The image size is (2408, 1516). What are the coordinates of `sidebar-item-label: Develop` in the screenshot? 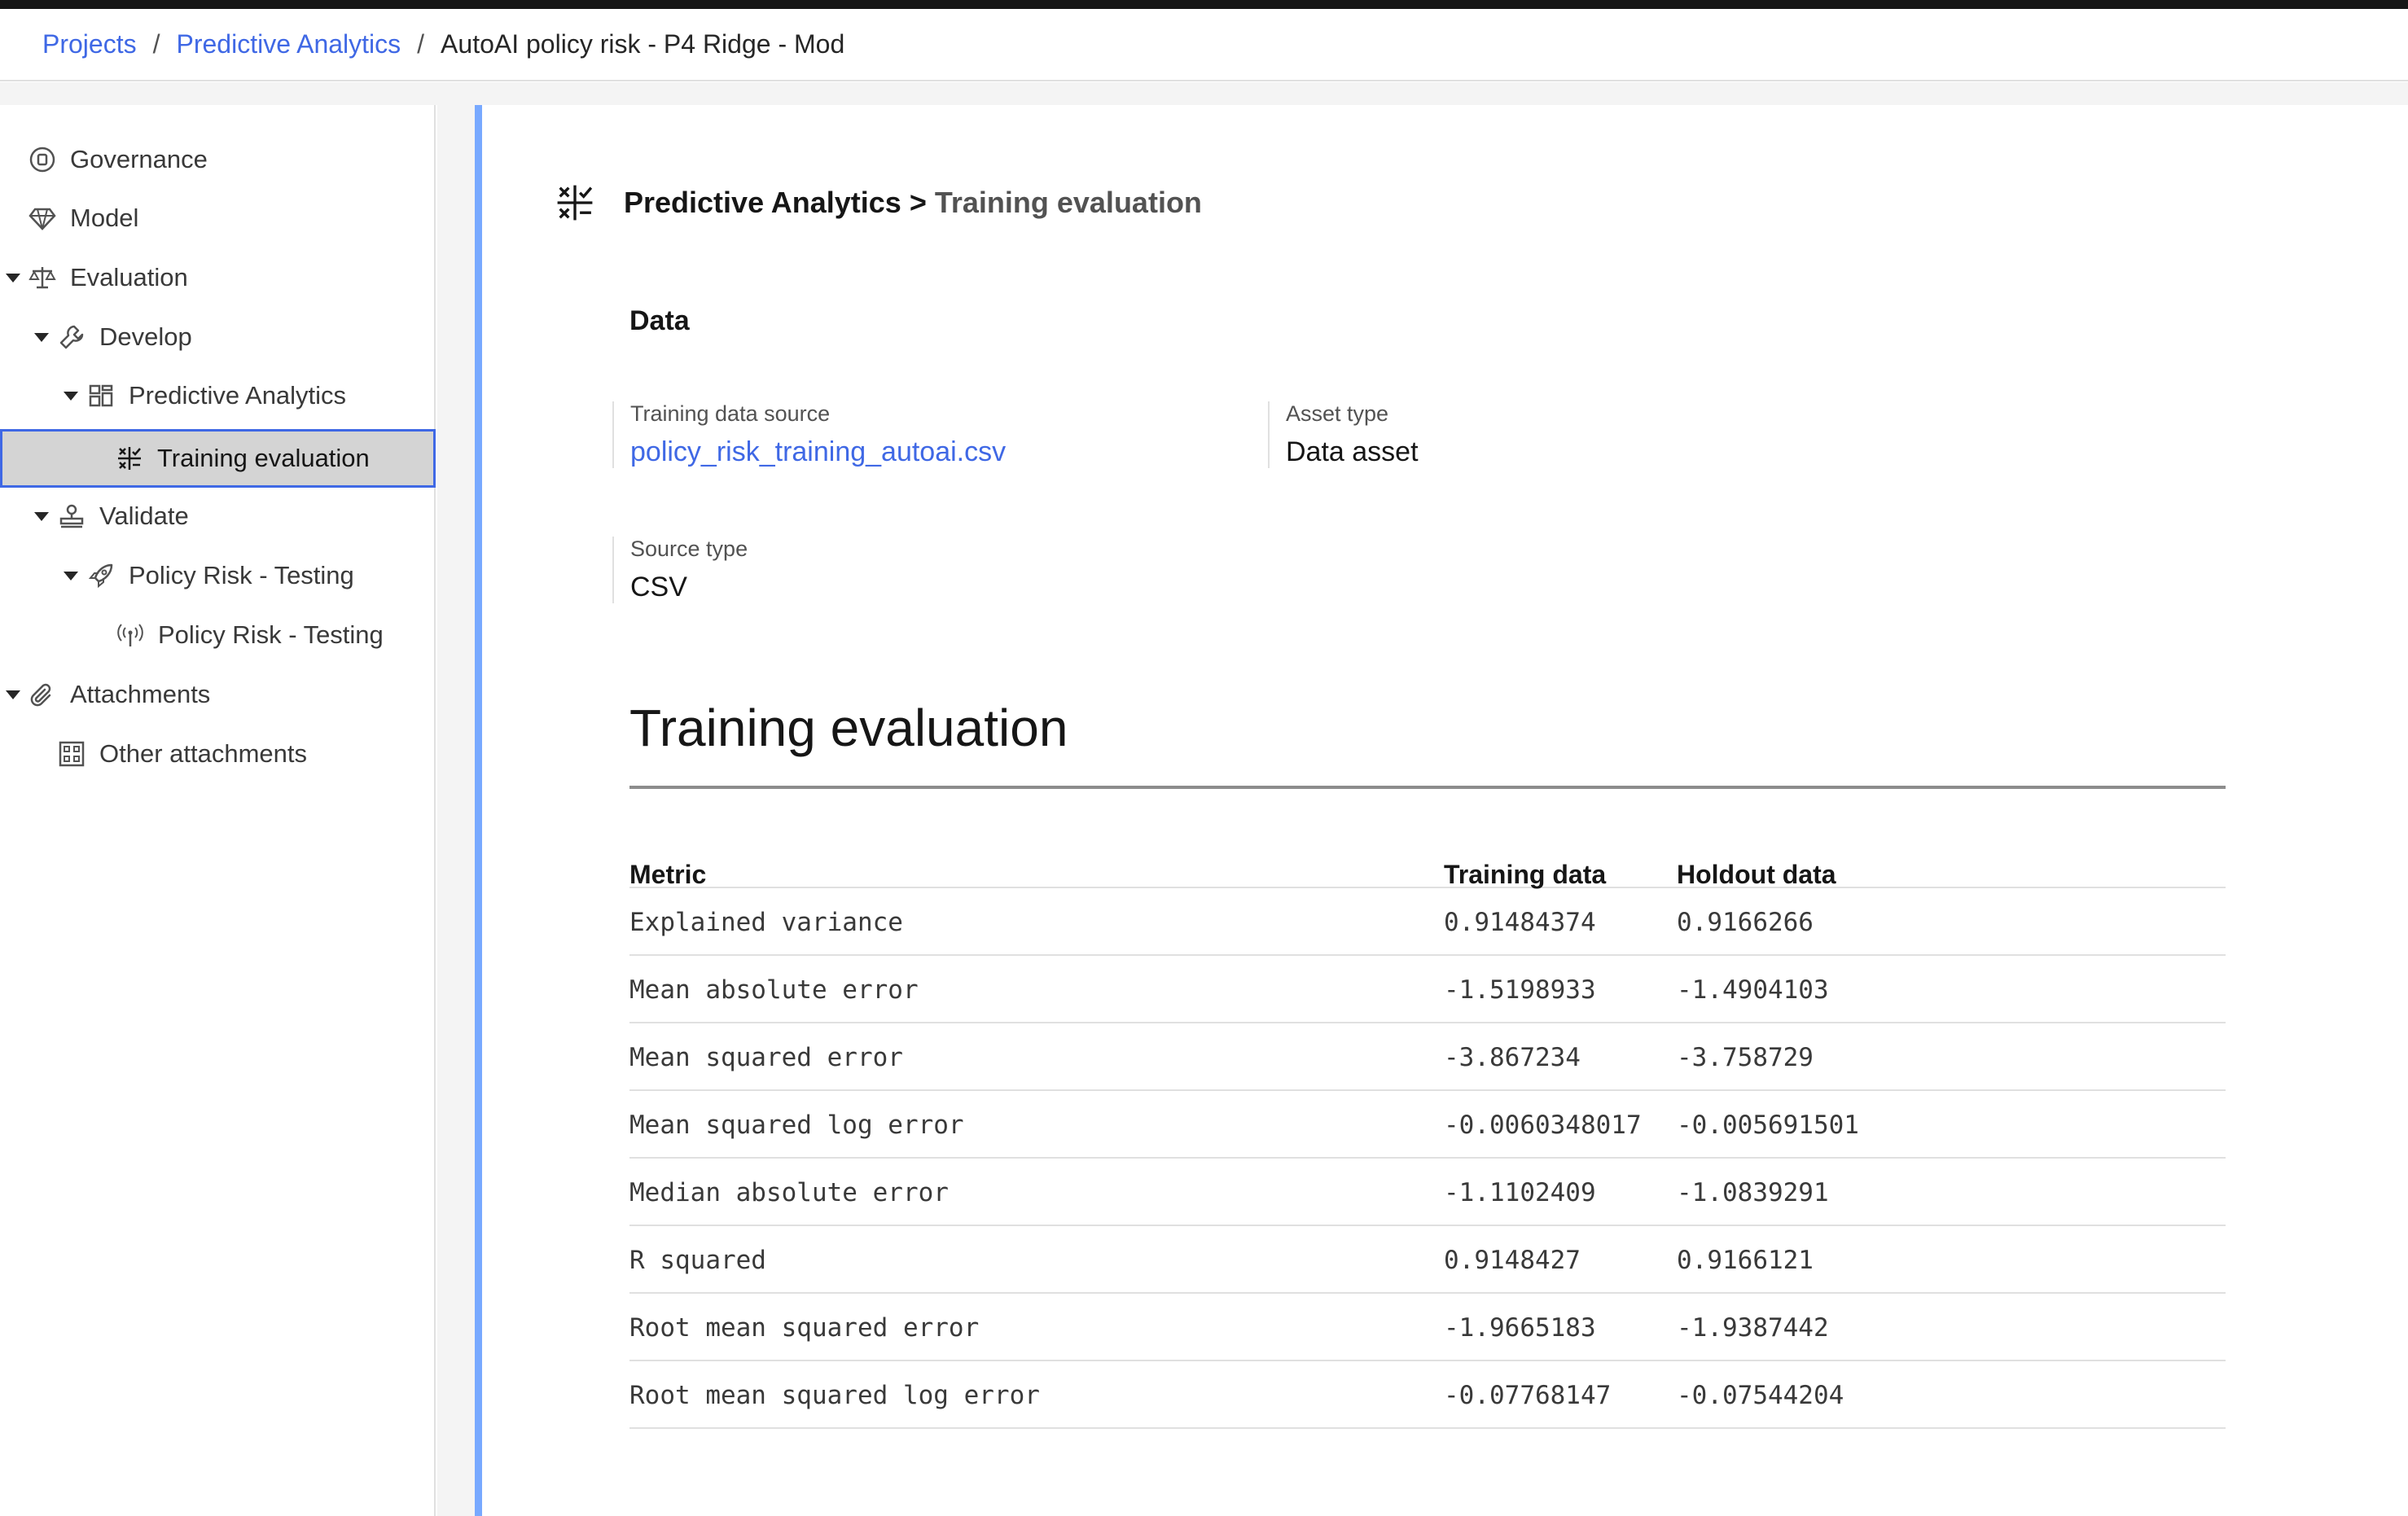 It's located at (145, 336).